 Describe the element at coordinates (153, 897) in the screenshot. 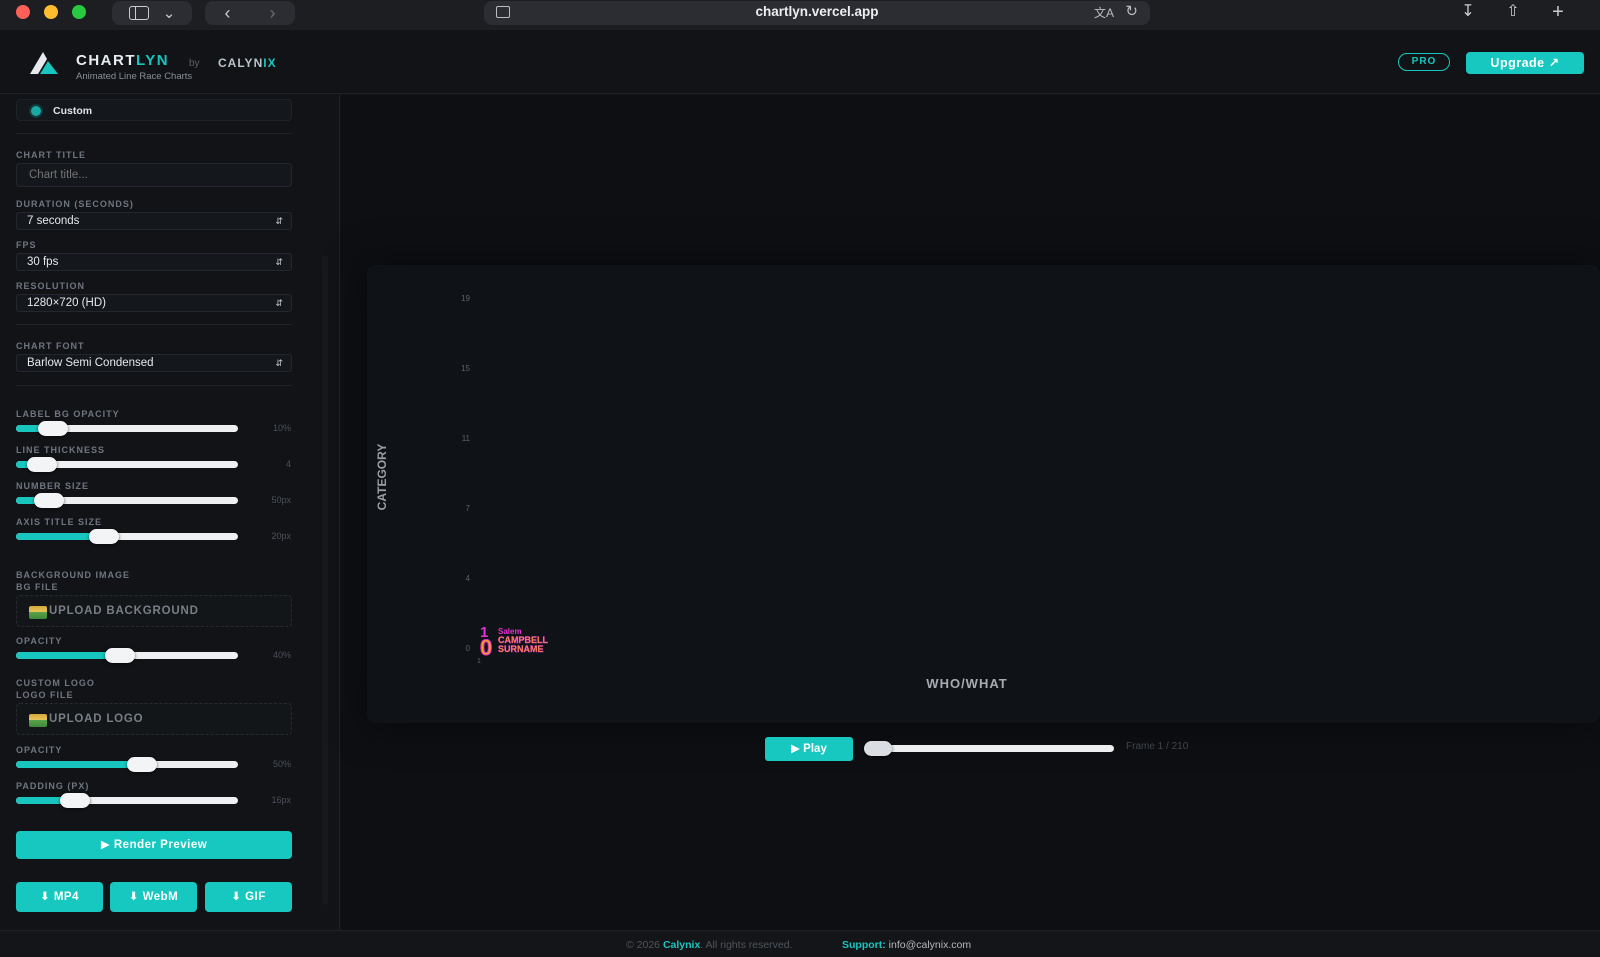

I see `download-webm-button: ⬇ WebM` at that location.